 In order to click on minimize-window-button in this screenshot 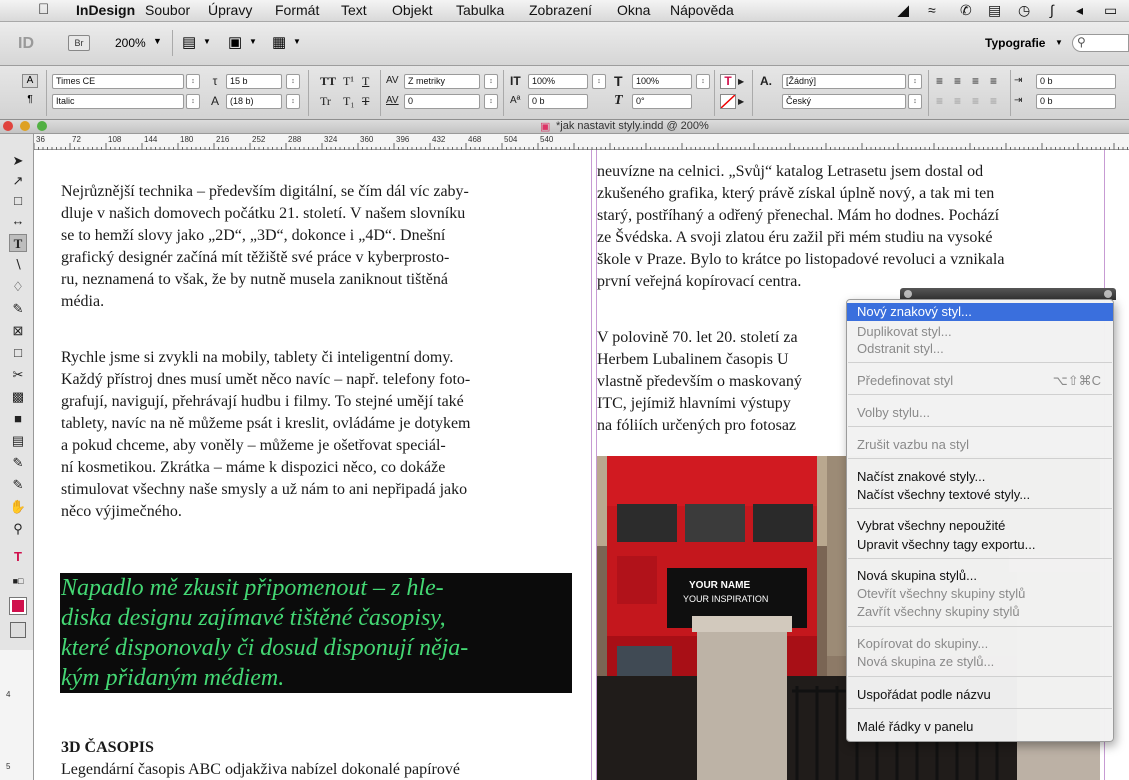, I will do `click(25, 126)`.